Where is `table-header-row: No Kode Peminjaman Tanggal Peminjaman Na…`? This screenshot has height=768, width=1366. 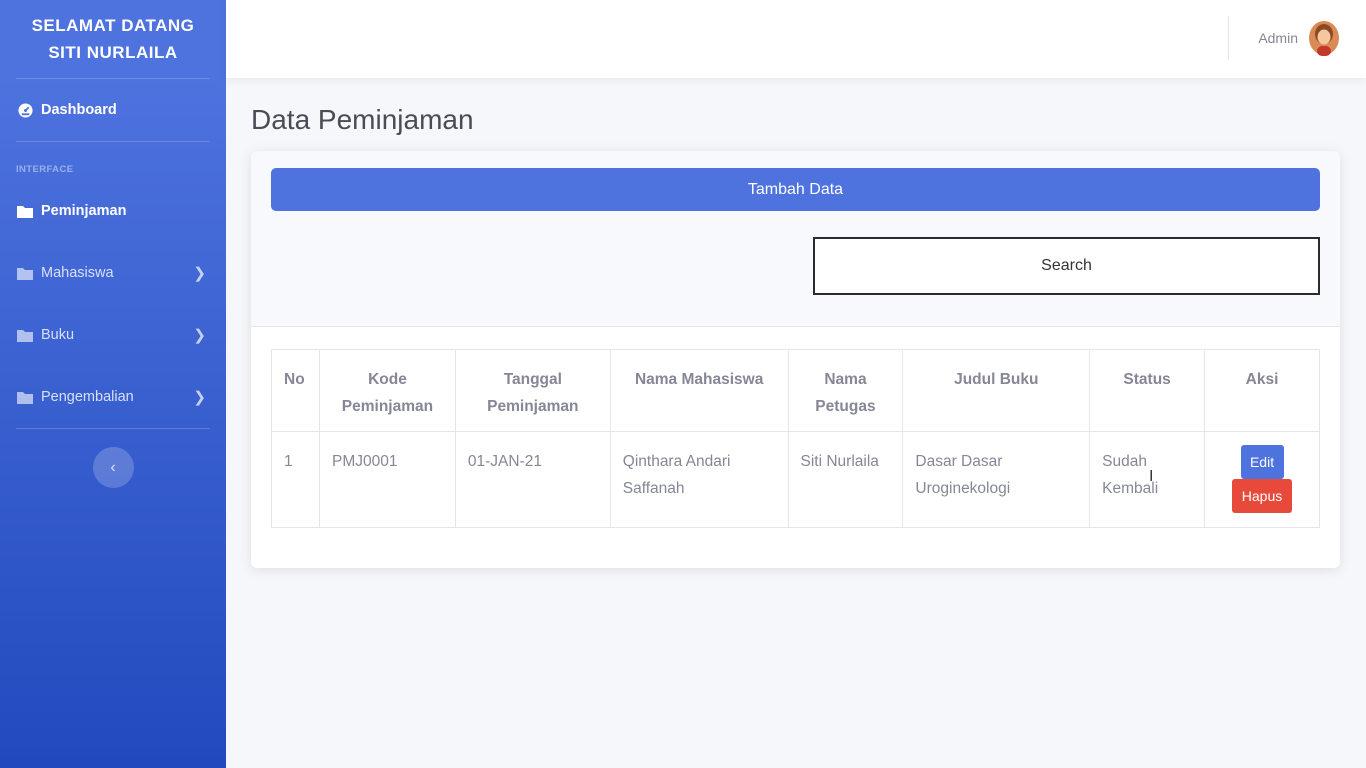
table-header-row: No Kode Peminjaman Tanggal Peminjaman Na… is located at coordinates (795, 390).